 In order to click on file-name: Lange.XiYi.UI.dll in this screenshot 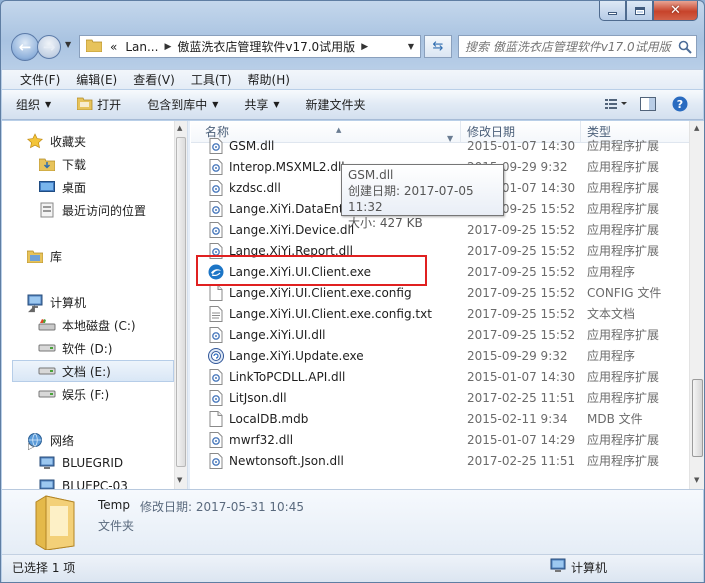, I will do `click(277, 334)`.